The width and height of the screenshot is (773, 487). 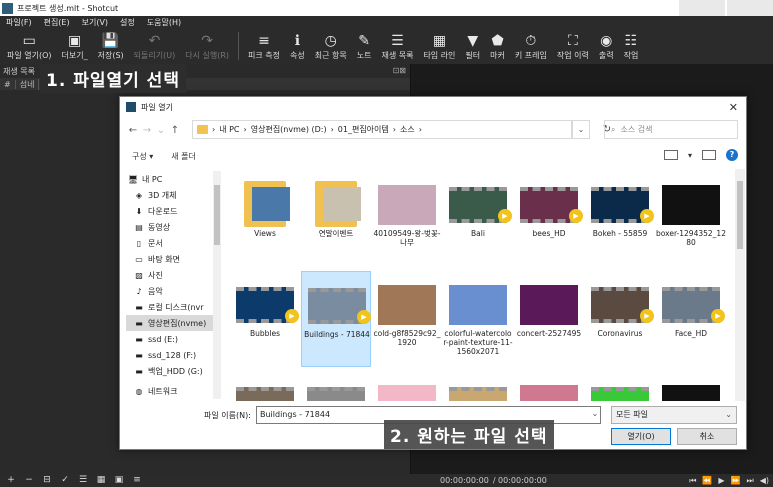 What do you see at coordinates (170, 391) in the screenshot?
I see `nav-item: ◍ 네트워크` at bounding box center [170, 391].